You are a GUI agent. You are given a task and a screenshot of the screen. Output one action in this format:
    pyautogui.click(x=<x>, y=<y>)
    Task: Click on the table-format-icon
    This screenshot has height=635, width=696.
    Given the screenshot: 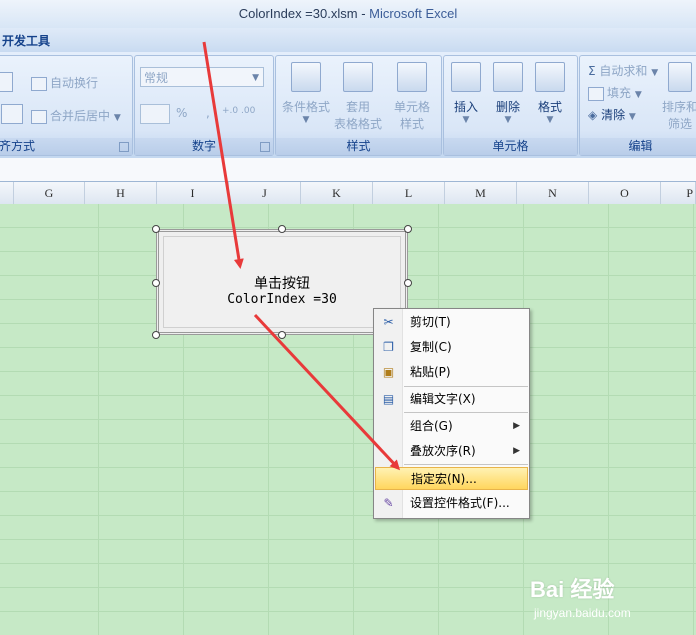 What is the action you would take?
    pyautogui.click(x=358, y=77)
    